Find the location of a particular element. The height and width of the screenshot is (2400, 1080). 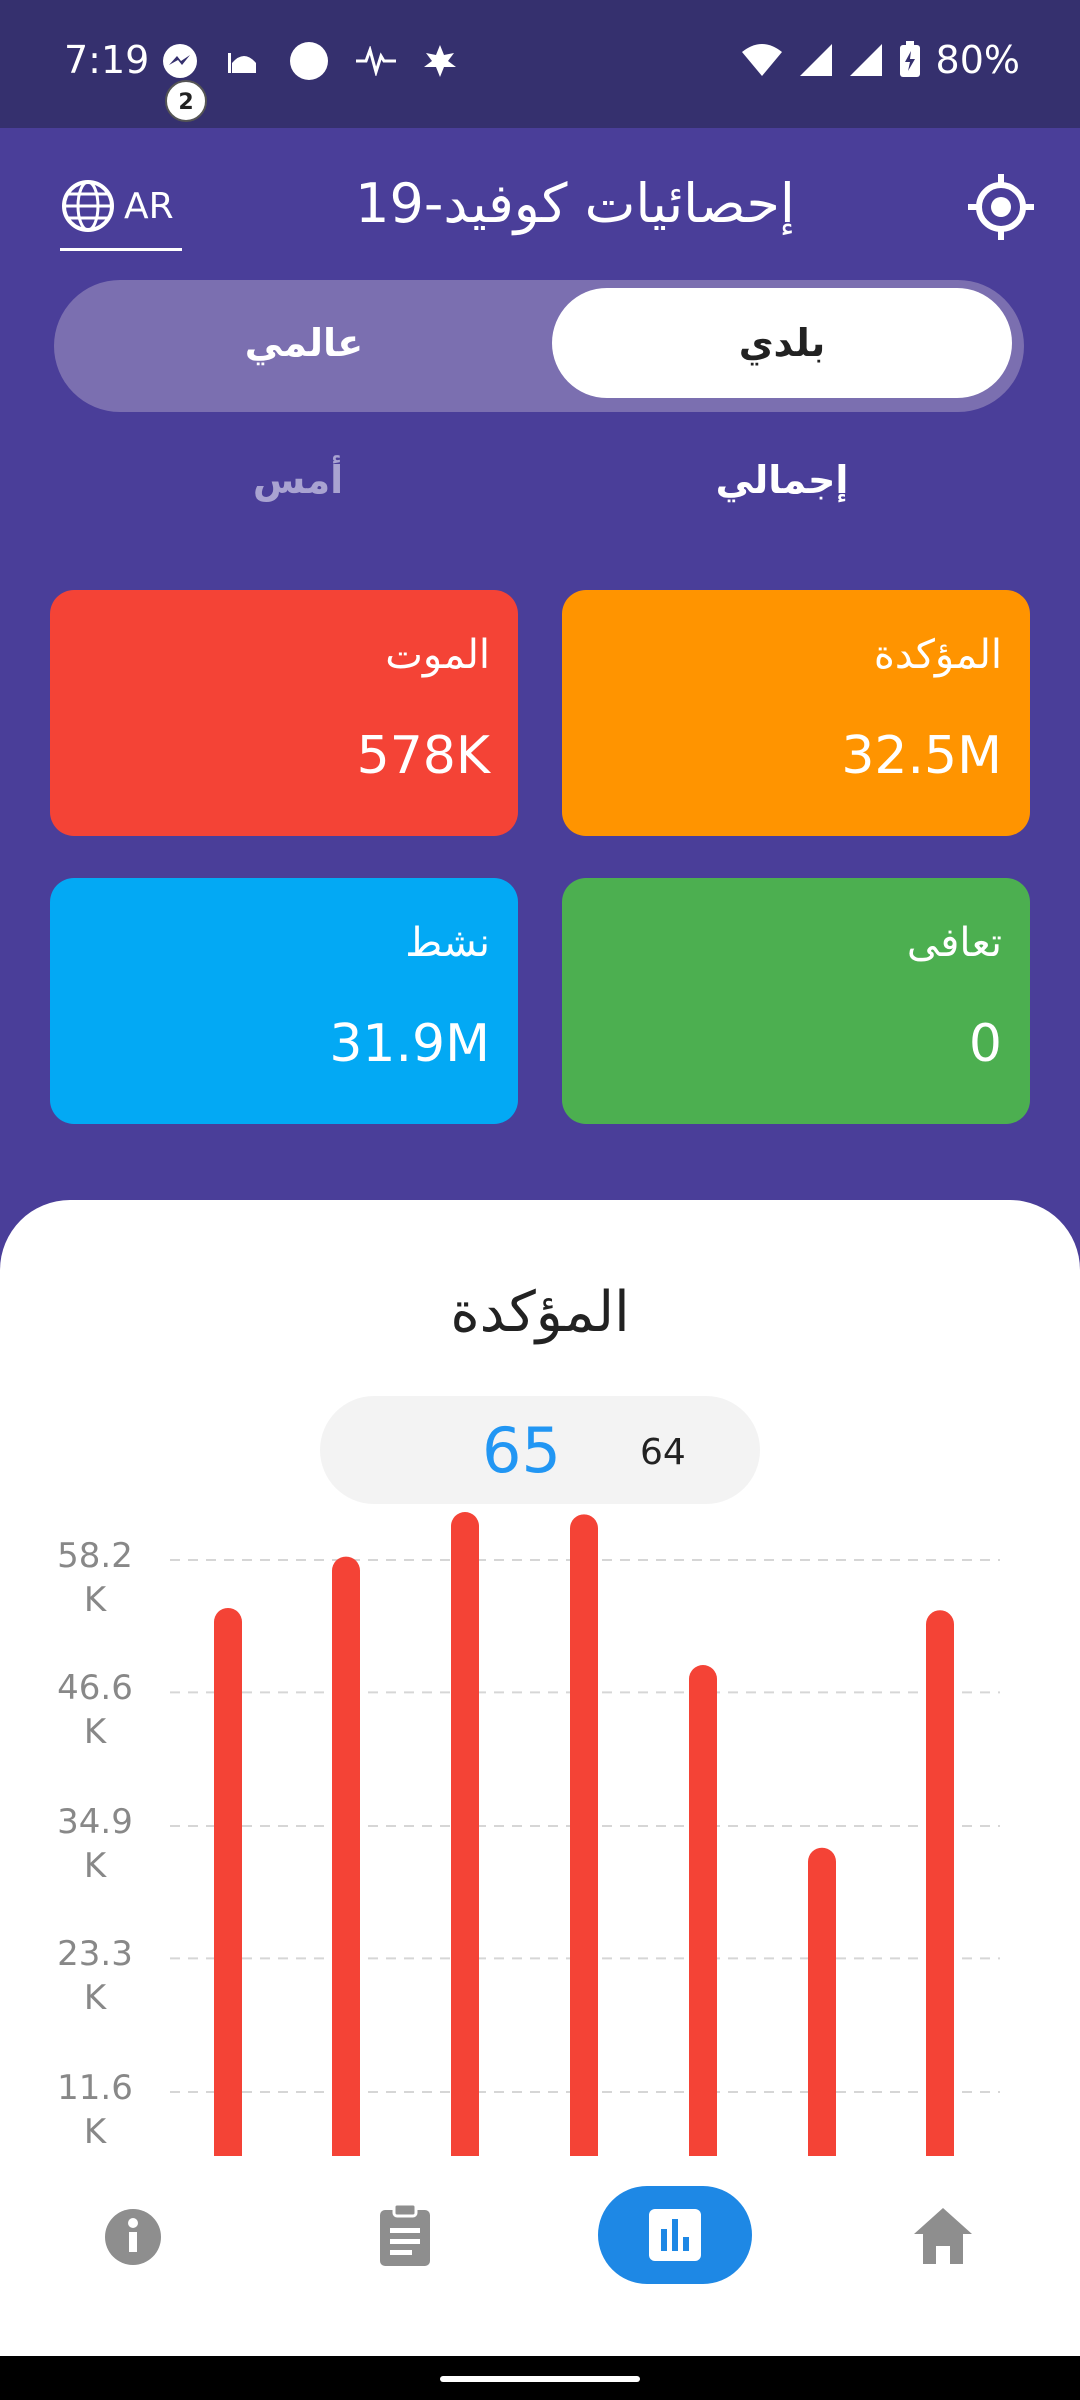

mosque-icon is located at coordinates (242, 63).